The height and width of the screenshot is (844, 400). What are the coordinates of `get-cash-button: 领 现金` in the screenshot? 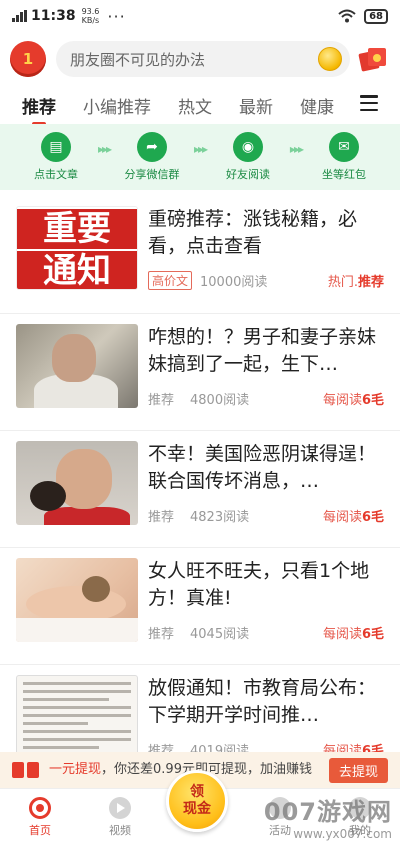 It's located at (197, 801).